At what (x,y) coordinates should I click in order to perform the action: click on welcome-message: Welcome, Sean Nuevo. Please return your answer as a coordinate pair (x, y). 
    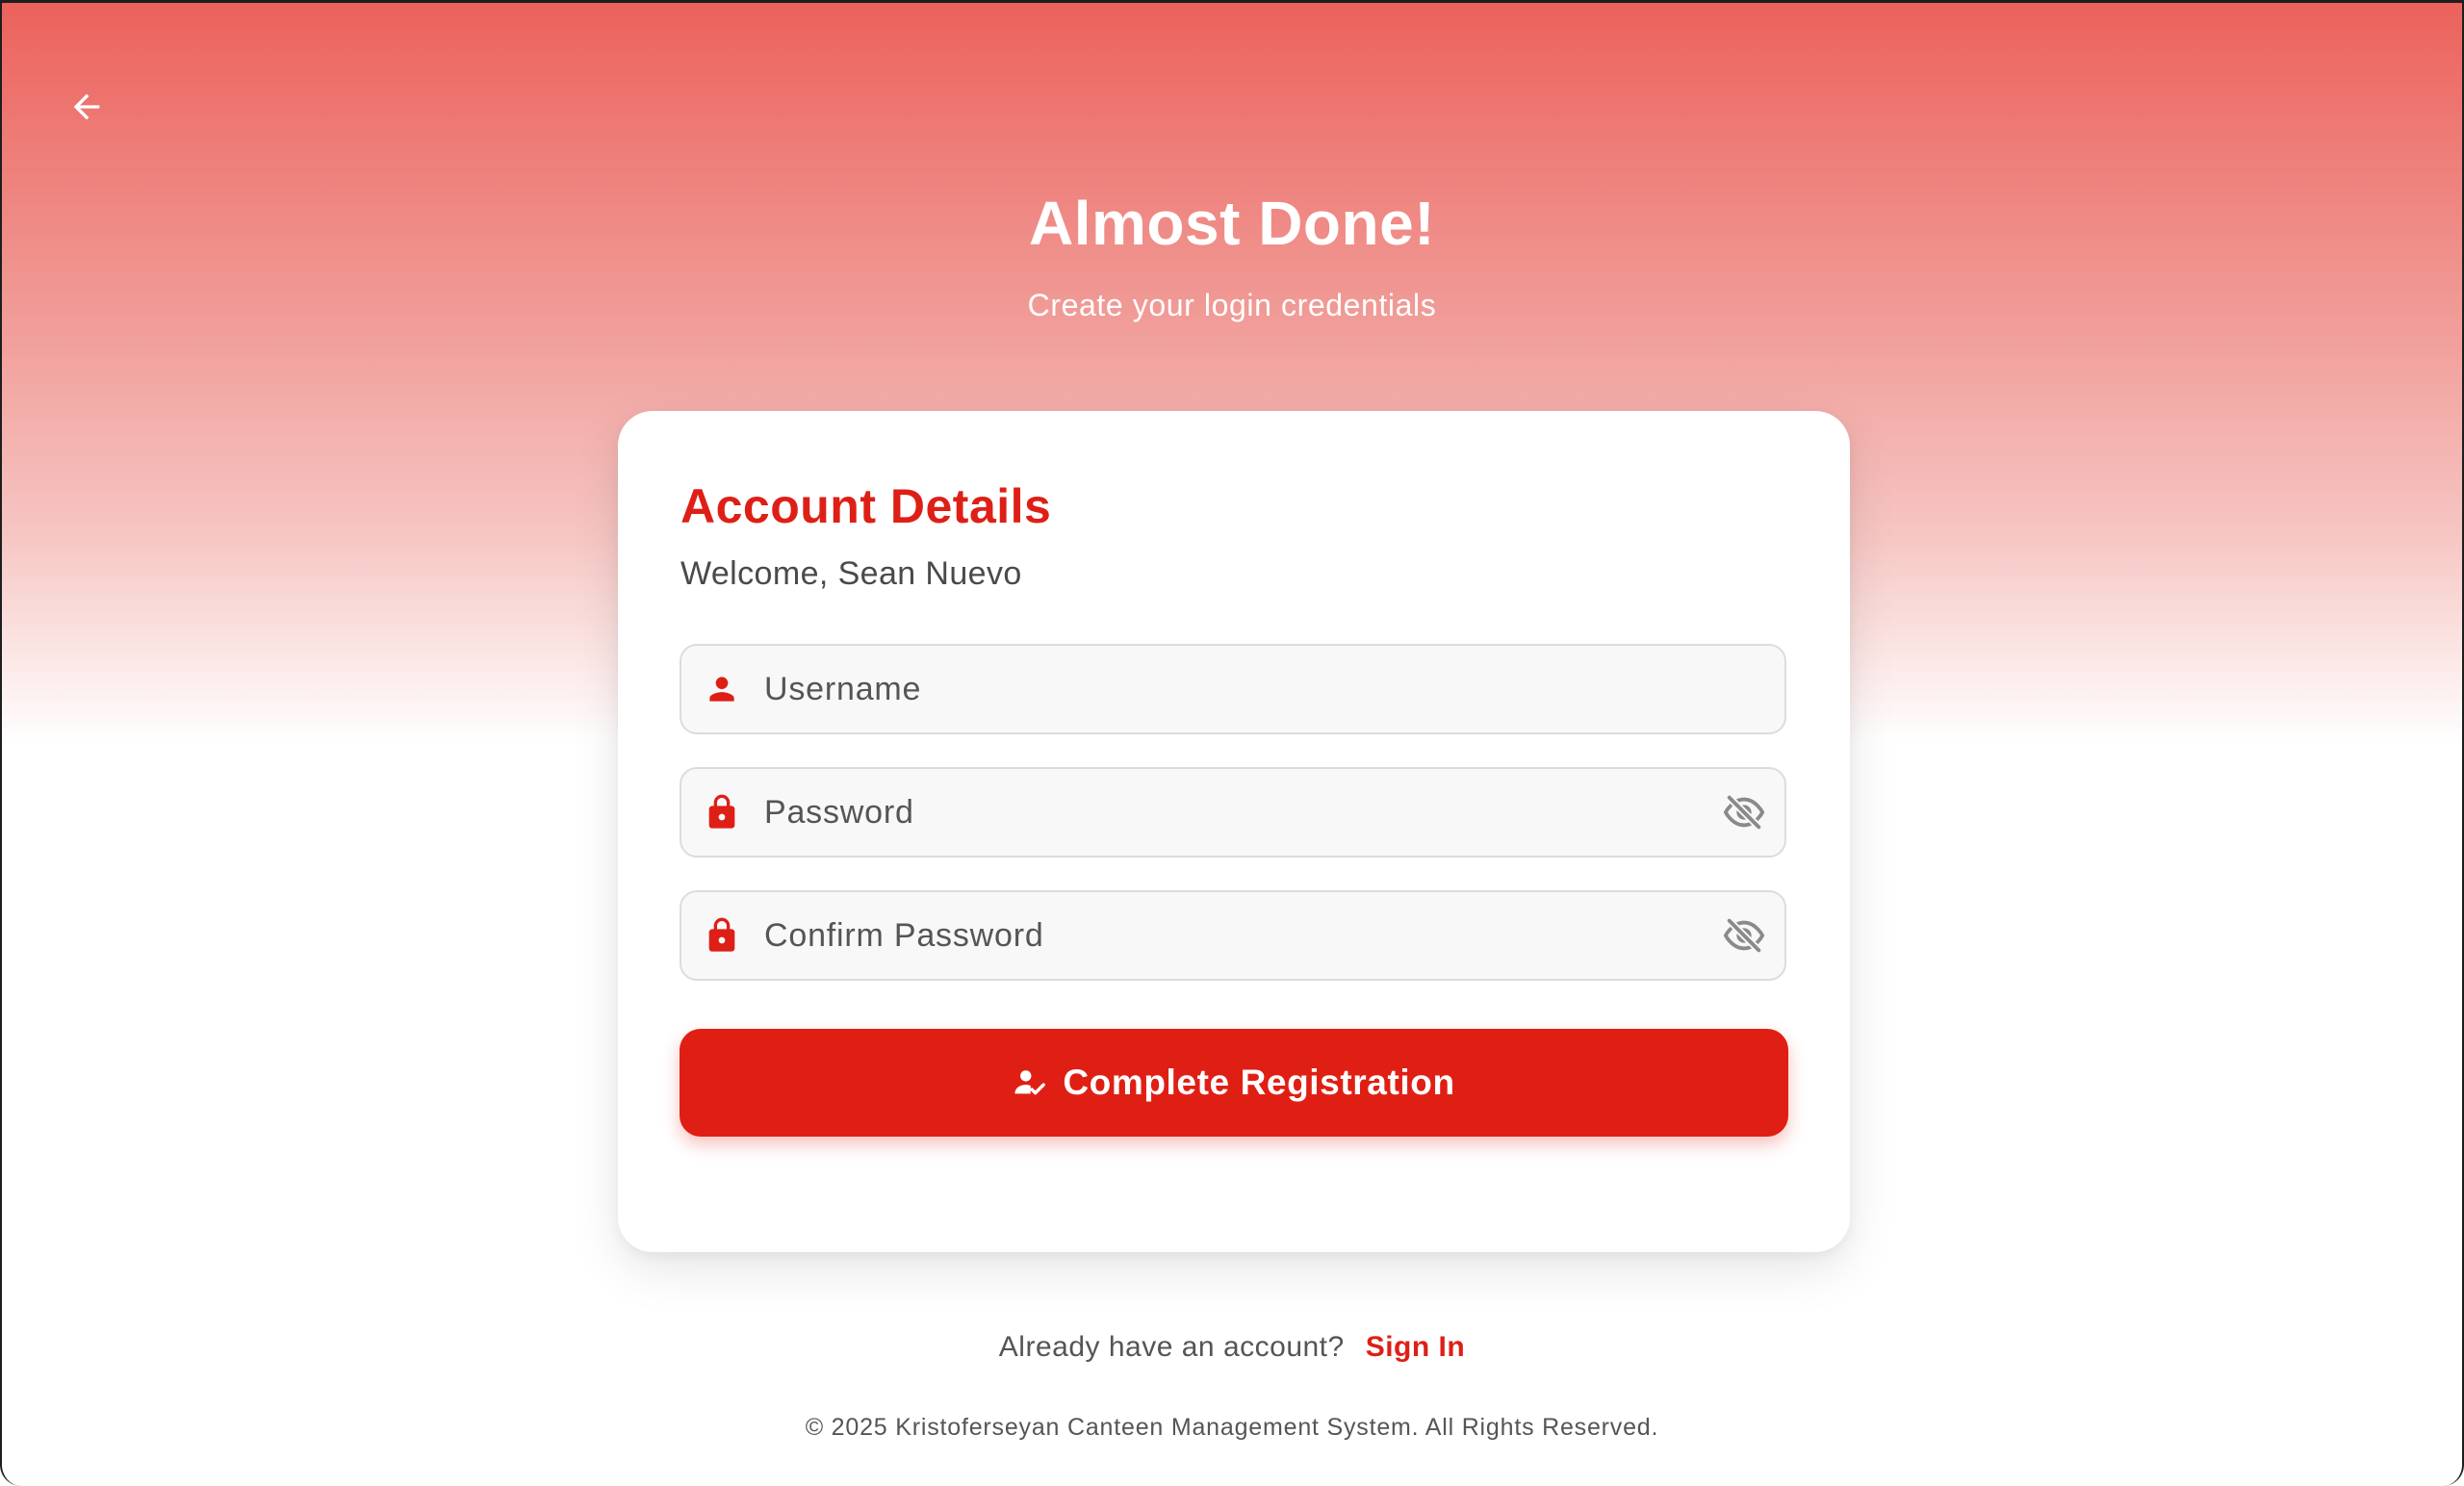
    Looking at the image, I should click on (851, 573).